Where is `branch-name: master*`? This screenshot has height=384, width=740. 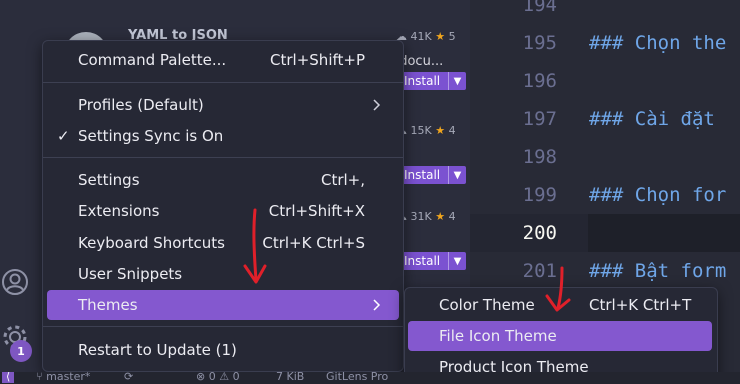 branch-name: master* is located at coordinates (68, 377).